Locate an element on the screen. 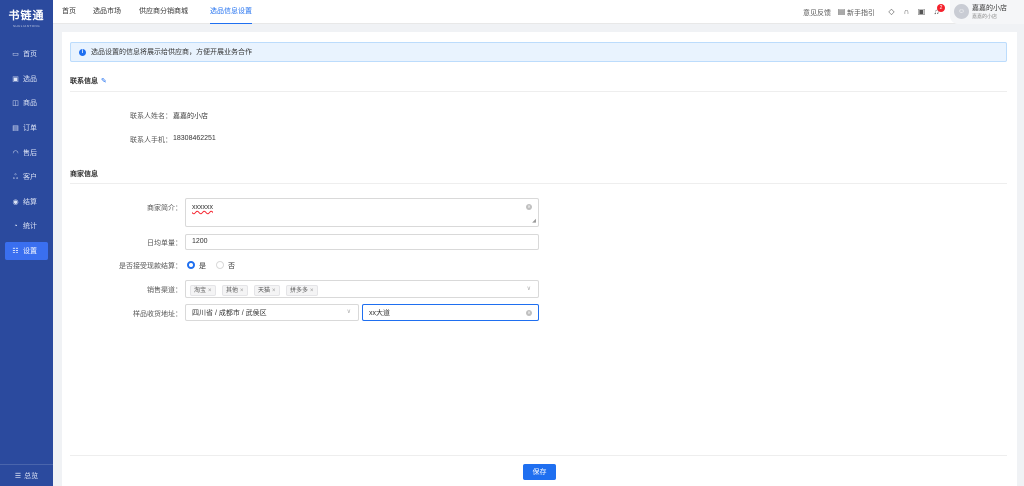  sidebar-item-aftersales: ◠ 售后 is located at coordinates (26, 153).